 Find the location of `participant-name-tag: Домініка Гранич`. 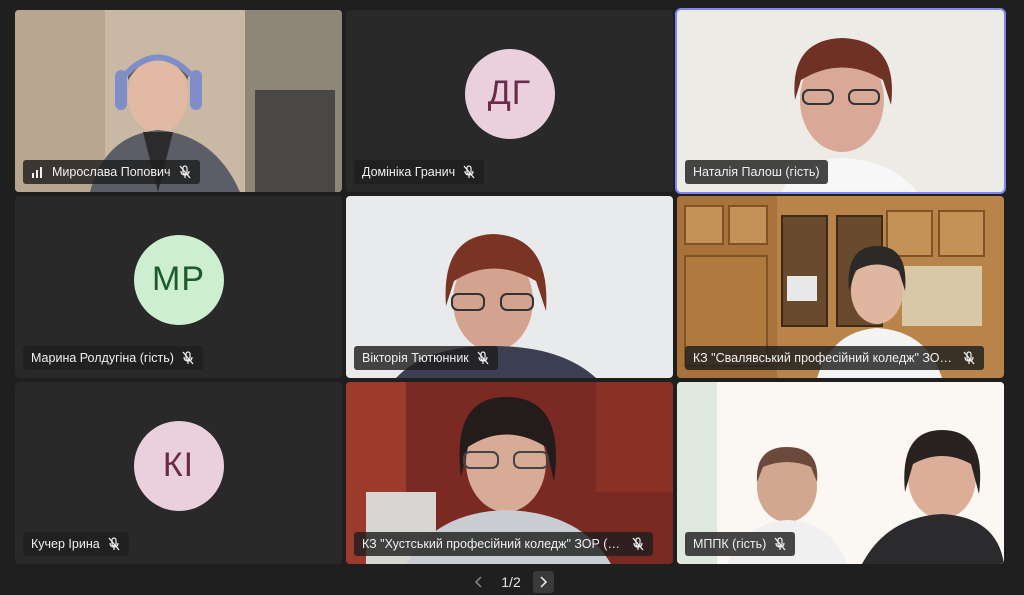

participant-name-tag: Домініка Гранич is located at coordinates (419, 172).